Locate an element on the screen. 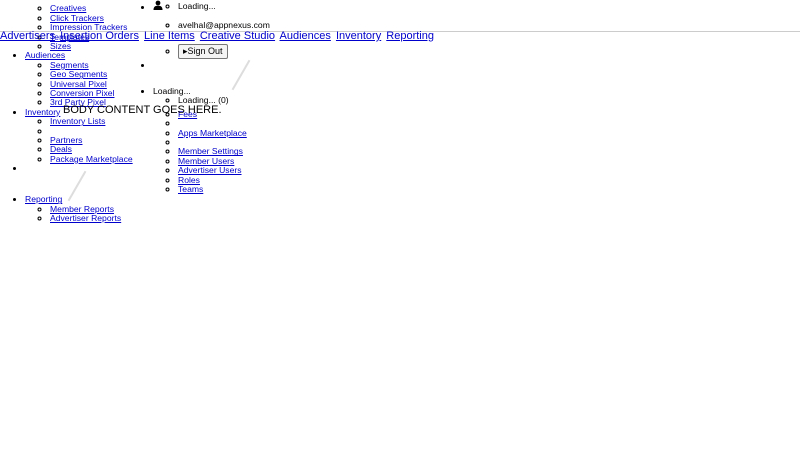  teams-link: Teams is located at coordinates (190, 189).